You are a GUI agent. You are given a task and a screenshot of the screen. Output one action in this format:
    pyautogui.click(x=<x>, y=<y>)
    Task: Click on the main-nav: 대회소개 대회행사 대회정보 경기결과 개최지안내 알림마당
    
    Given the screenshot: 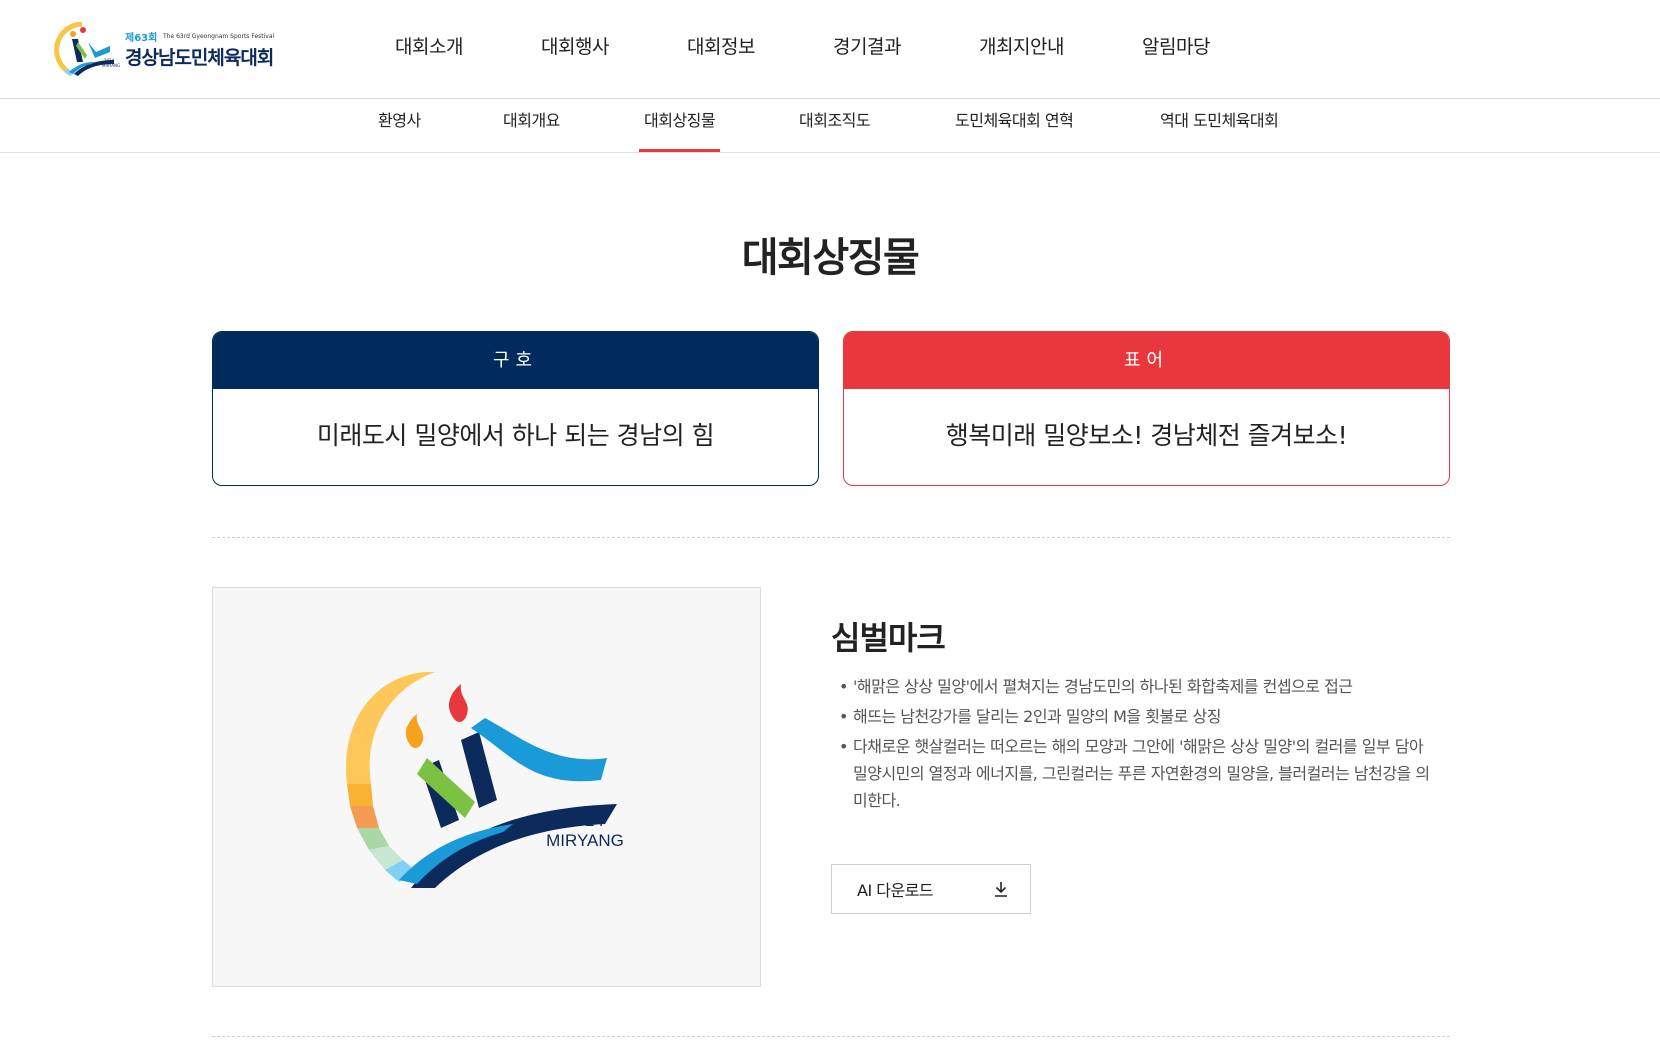 What is the action you would take?
    pyautogui.click(x=802, y=49)
    